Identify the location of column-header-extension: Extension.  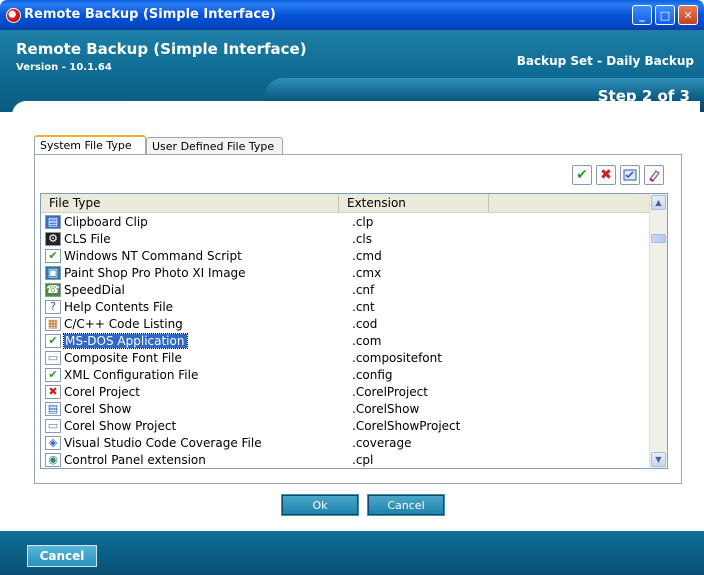
(414, 203).